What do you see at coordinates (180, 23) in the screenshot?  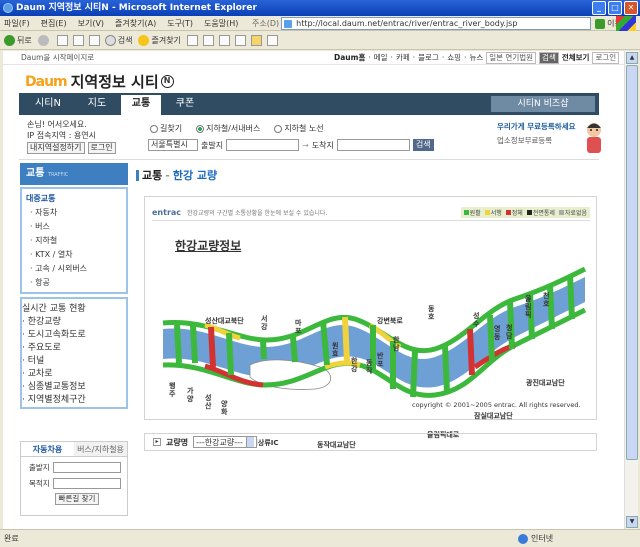 I see `menu-tools: 도구(T)` at bounding box center [180, 23].